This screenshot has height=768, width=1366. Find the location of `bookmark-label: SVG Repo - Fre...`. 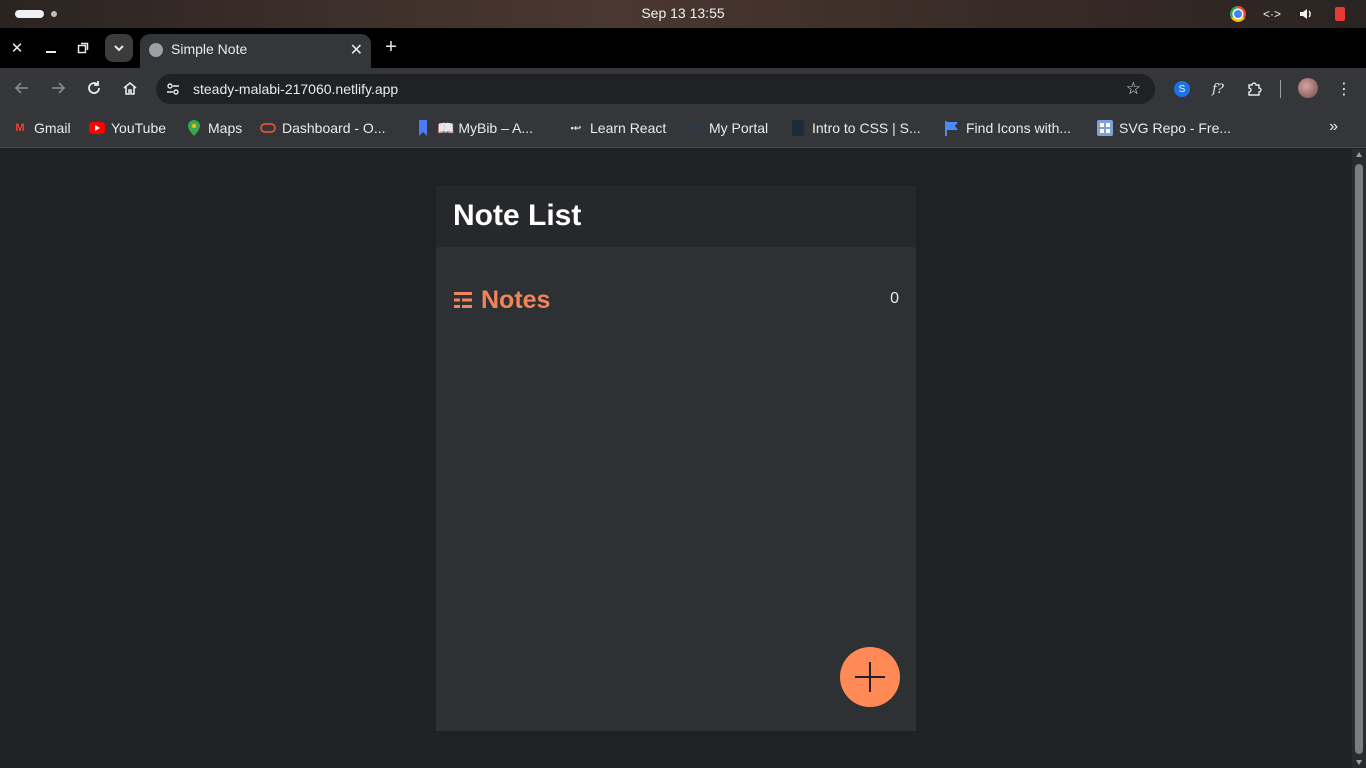

bookmark-label: SVG Repo - Fre... is located at coordinates (1175, 128).